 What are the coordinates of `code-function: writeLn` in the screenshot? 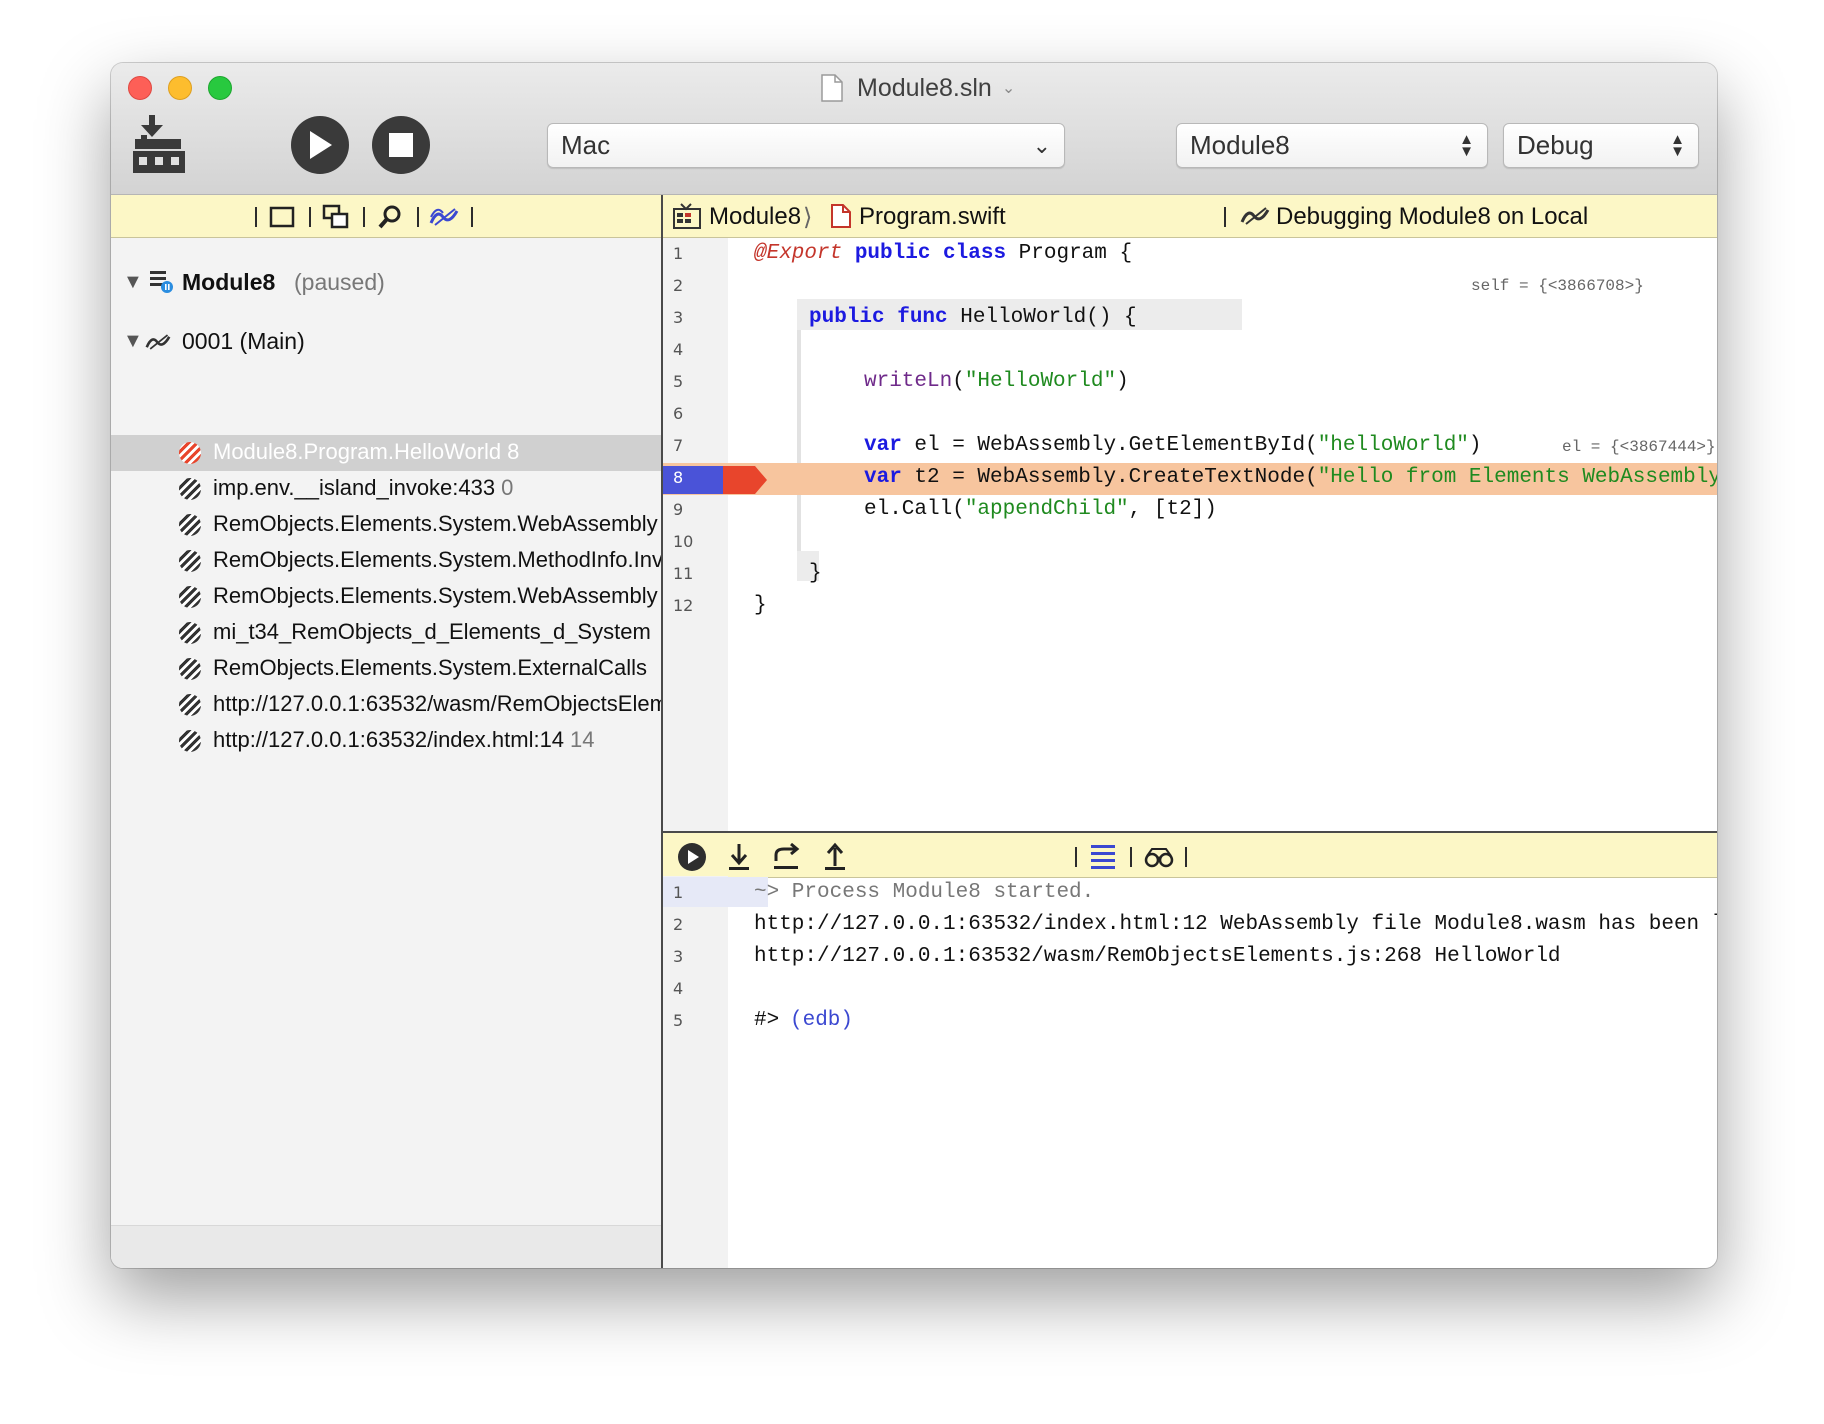 It's located at (908, 381).